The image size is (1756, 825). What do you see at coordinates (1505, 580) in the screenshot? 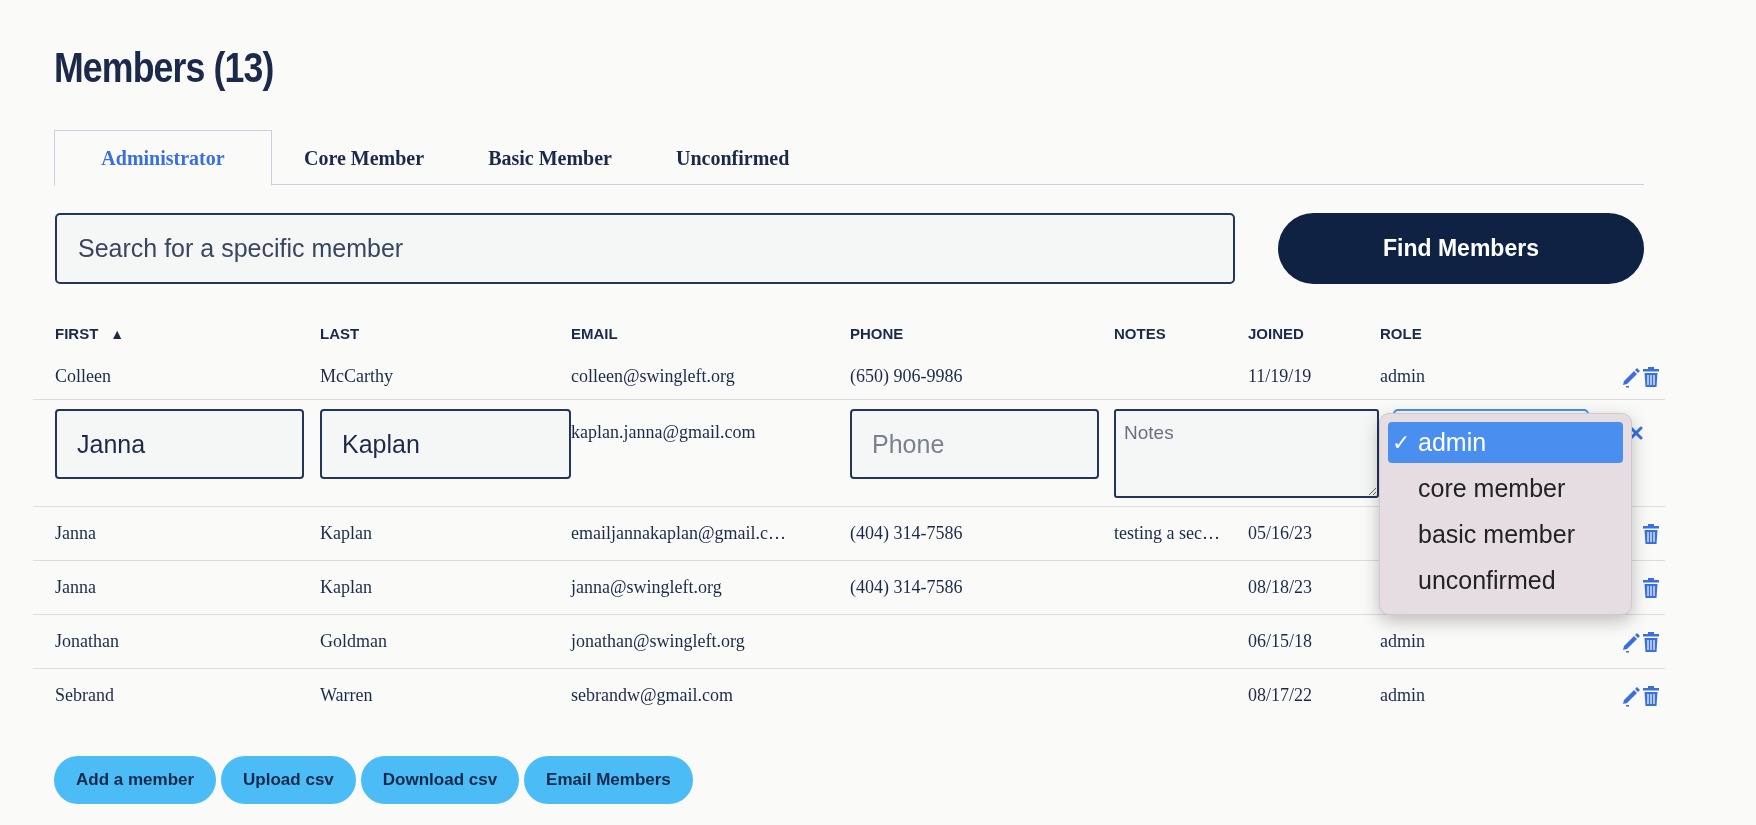
I see `menu-option: unconfirmed` at bounding box center [1505, 580].